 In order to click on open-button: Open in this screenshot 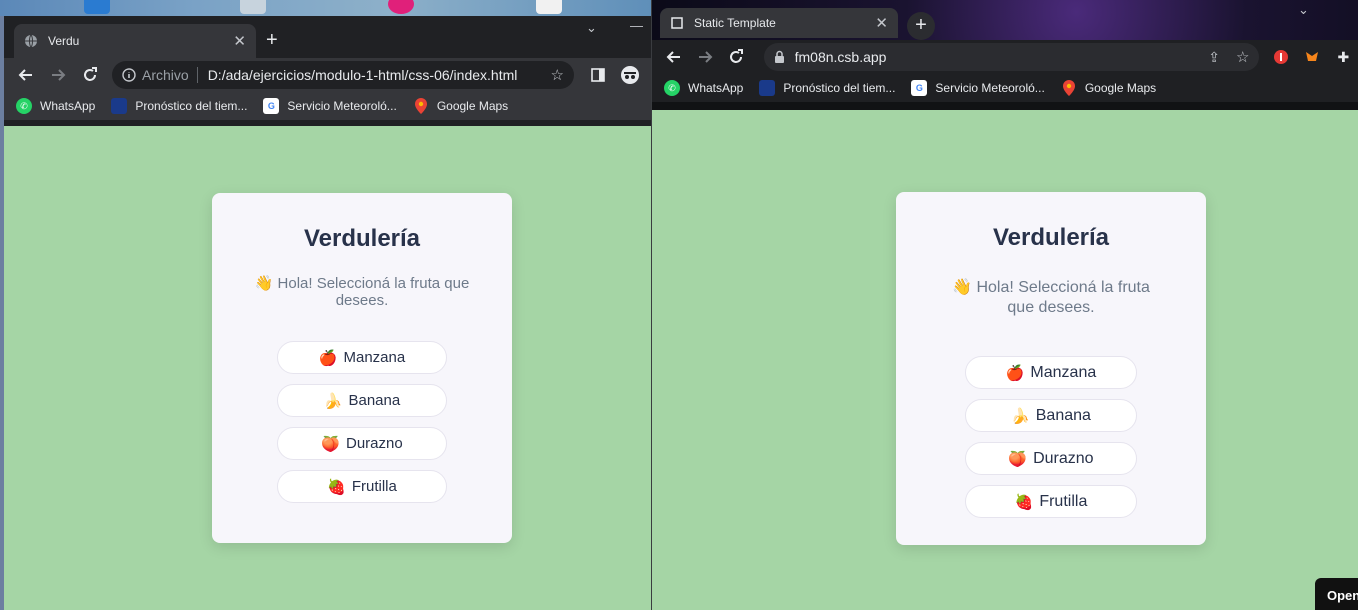, I will do `click(1336, 594)`.